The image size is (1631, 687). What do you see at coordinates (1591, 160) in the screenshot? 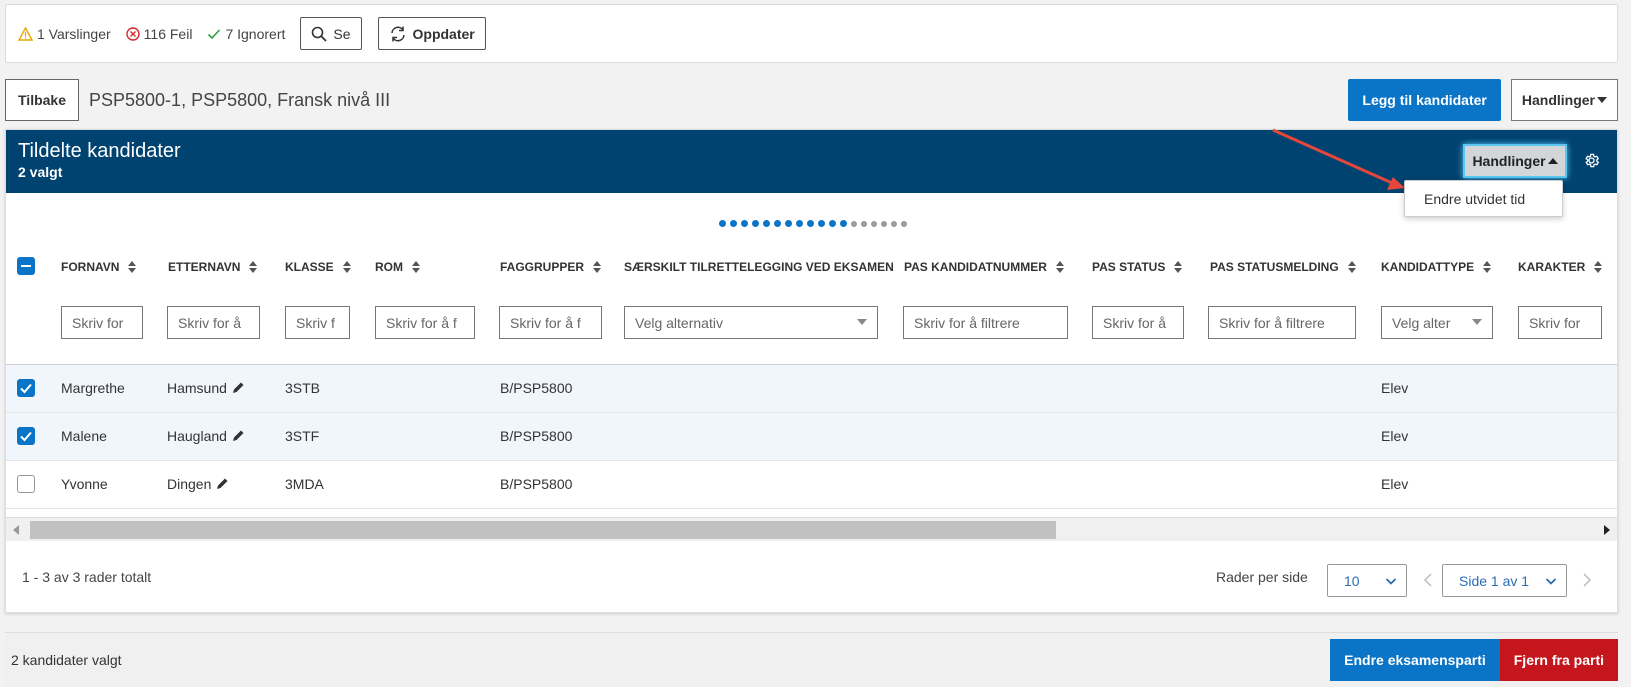
I see `settings-gear-icon` at bounding box center [1591, 160].